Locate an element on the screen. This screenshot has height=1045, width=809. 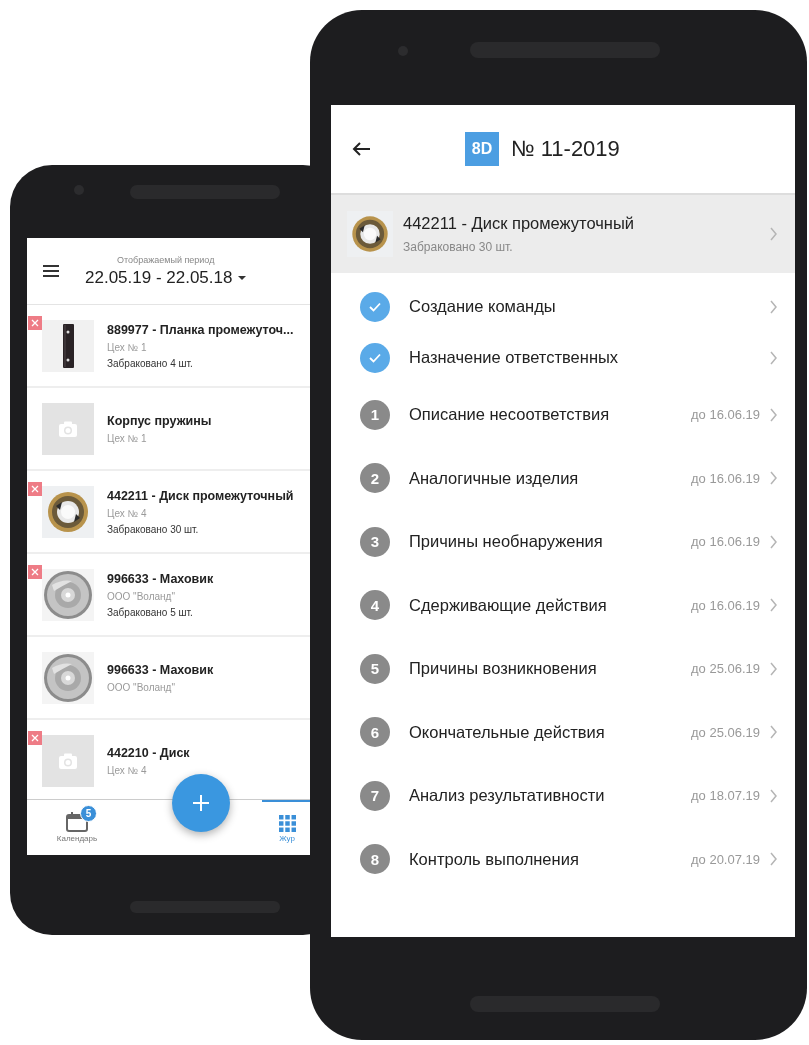
nav-tab: Календарь 5 is located at coordinates (77, 827).